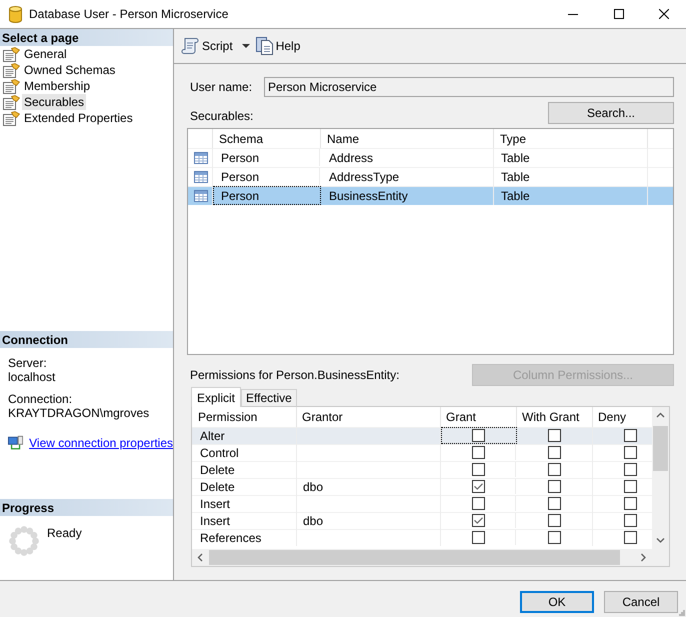  Describe the element at coordinates (79, 413) in the screenshot. I see `field-value: KRAYTDRAGON\mgroves` at that location.